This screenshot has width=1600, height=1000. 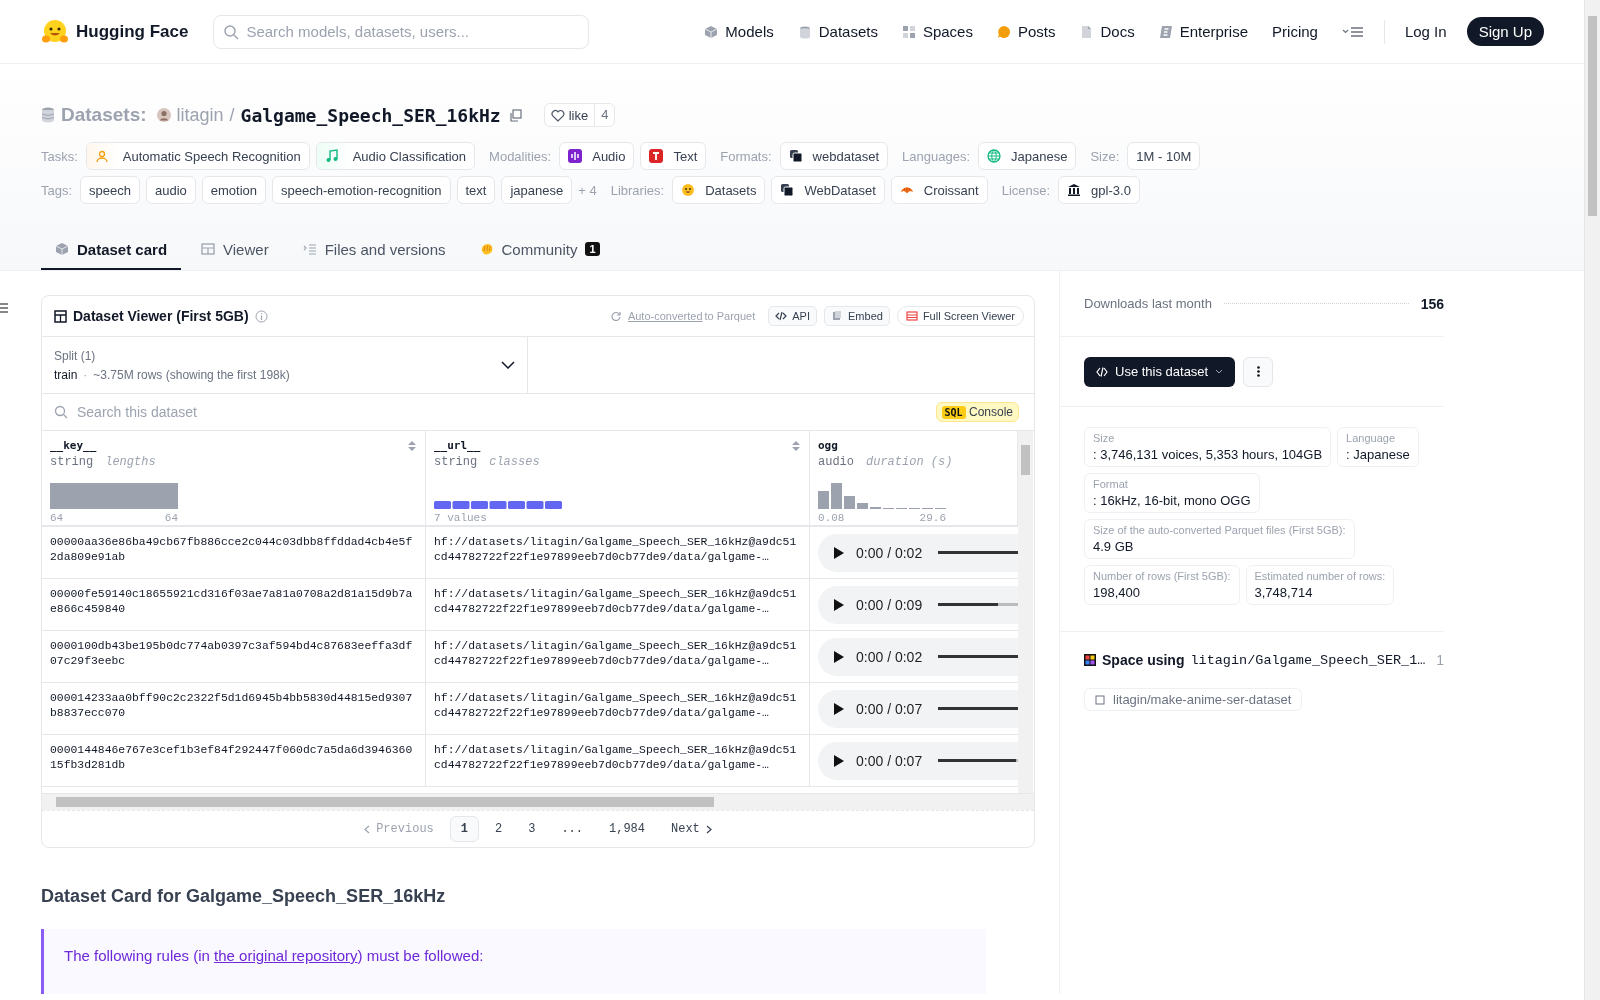 I want to click on chevron-right-icon, so click(x=708, y=829).